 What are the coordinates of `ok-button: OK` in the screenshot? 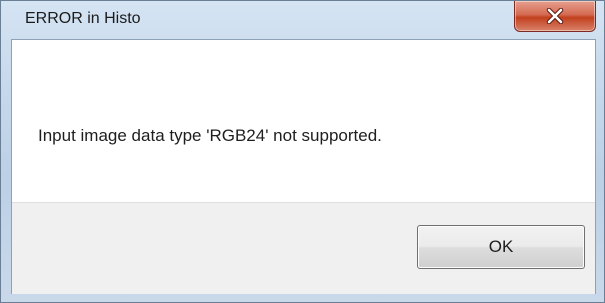 It's located at (501, 247).